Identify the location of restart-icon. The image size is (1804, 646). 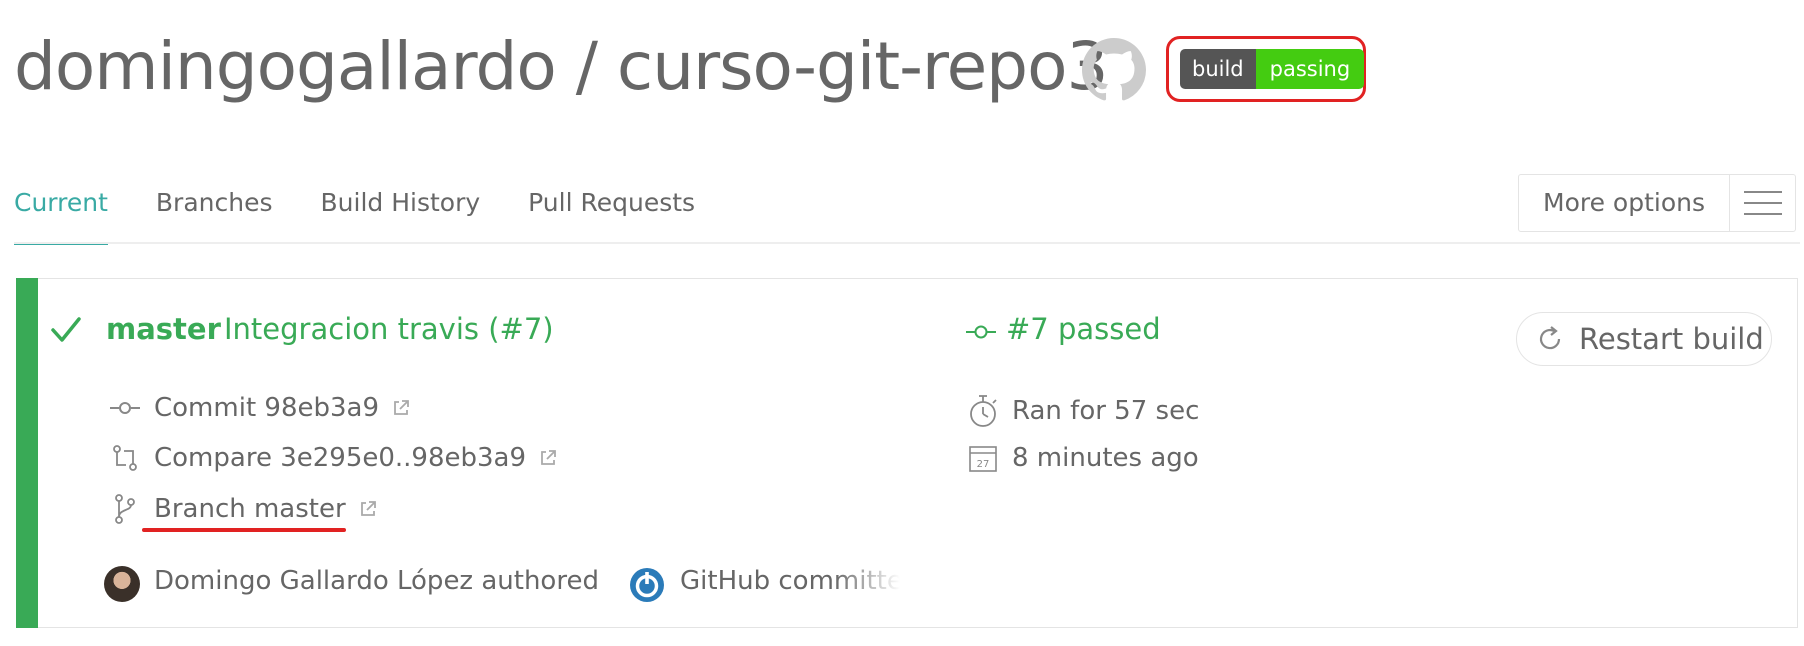
(1550, 338).